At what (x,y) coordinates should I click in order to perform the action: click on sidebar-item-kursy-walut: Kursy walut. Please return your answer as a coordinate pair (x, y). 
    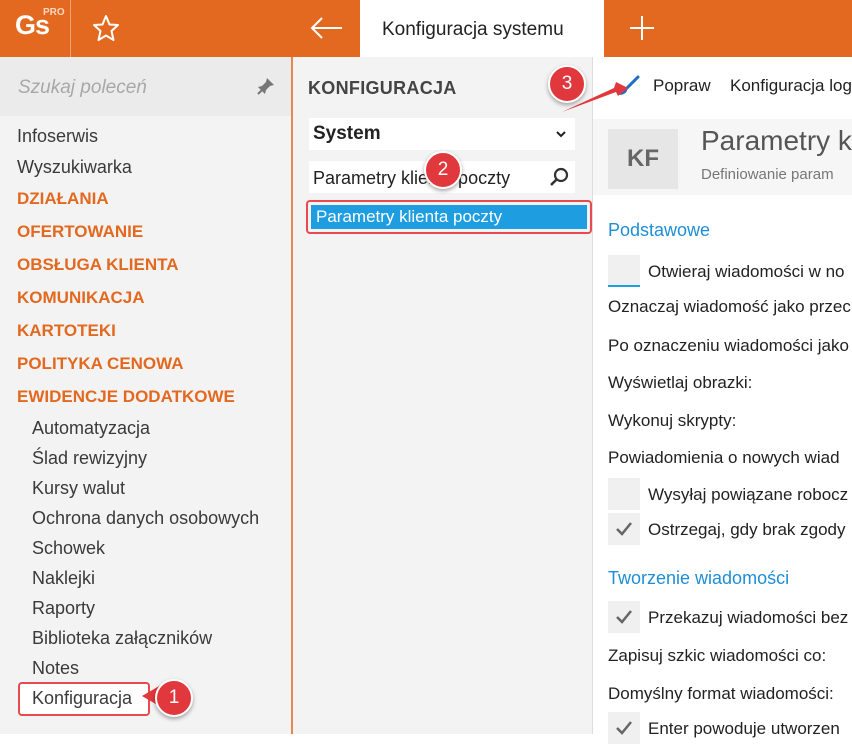
    Looking at the image, I should click on (78, 488).